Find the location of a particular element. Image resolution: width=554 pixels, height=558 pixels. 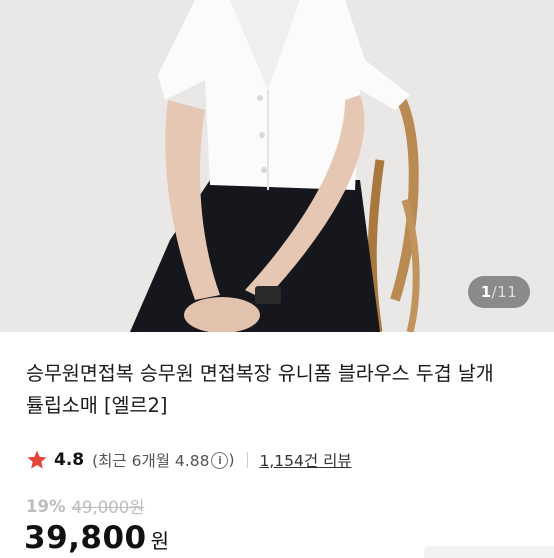

review-count-link: 1,154건 리뷰 is located at coordinates (306, 460).